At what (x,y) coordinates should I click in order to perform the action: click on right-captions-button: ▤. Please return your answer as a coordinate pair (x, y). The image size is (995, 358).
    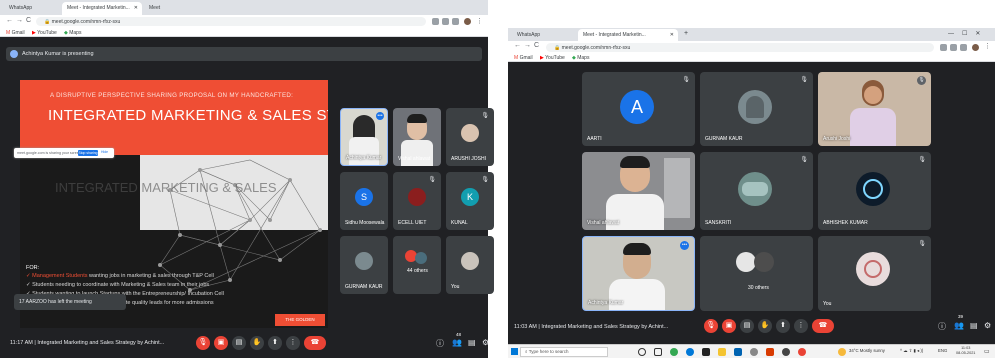
    Looking at the image, I should click on (747, 326).